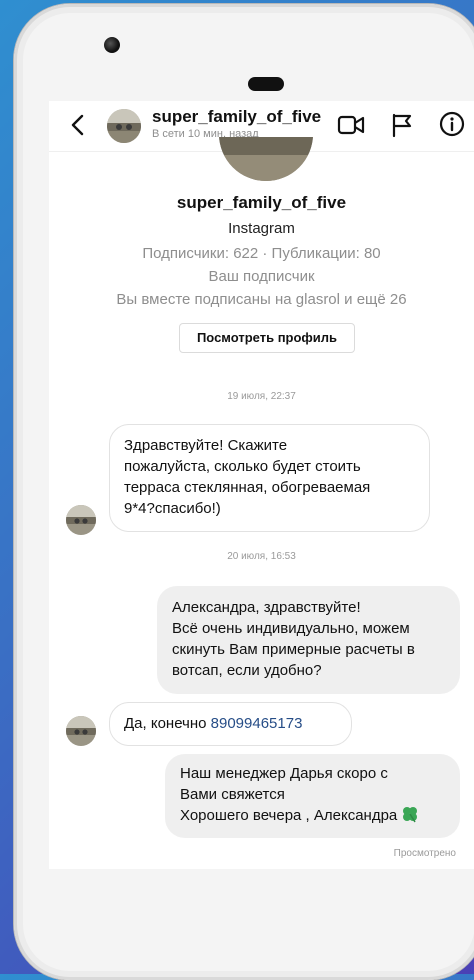 Image resolution: width=474 pixels, height=980 pixels. I want to click on incoming-message: Да, конечно 89099465173, so click(230, 724).